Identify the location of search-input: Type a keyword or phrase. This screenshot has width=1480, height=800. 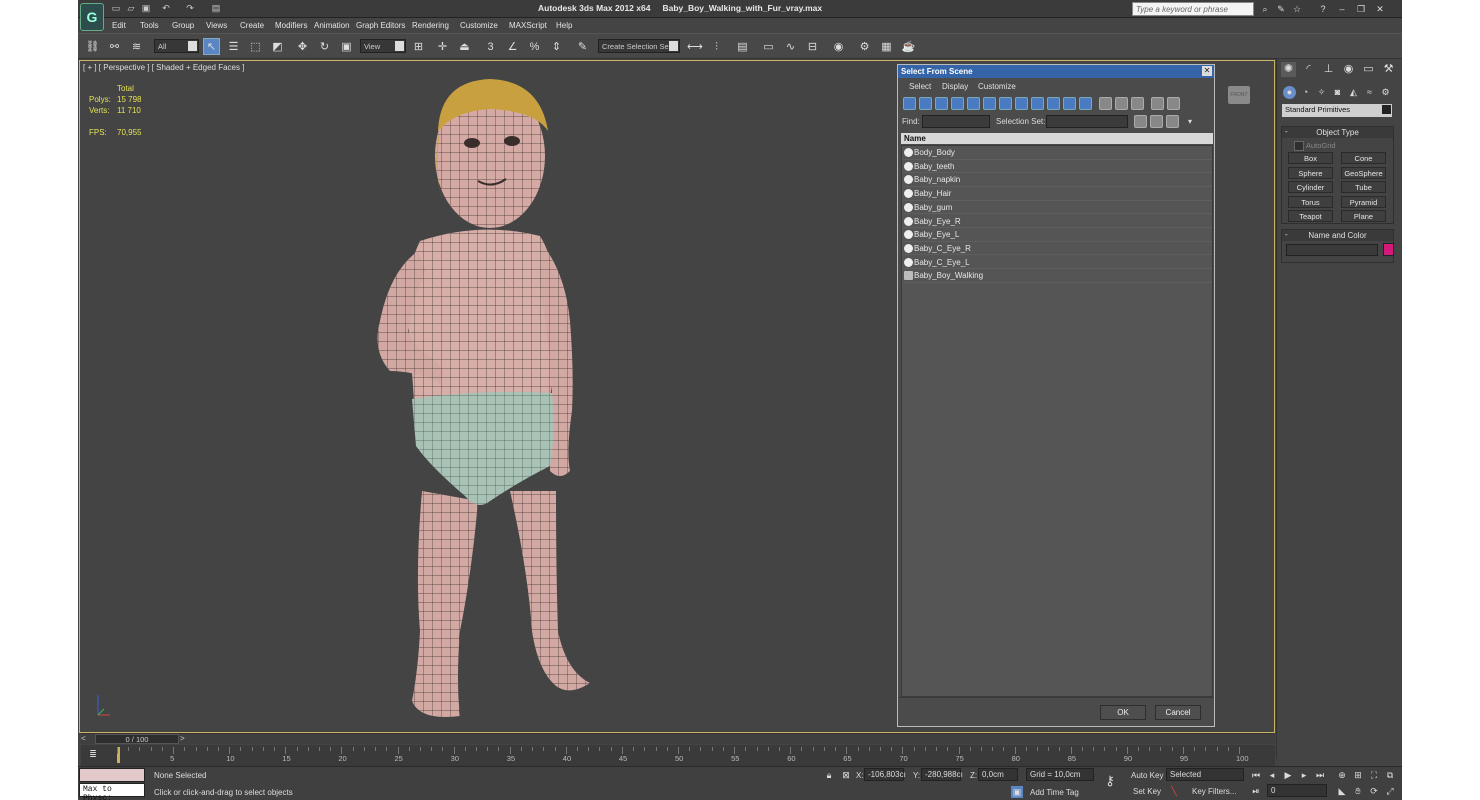
(1193, 9).